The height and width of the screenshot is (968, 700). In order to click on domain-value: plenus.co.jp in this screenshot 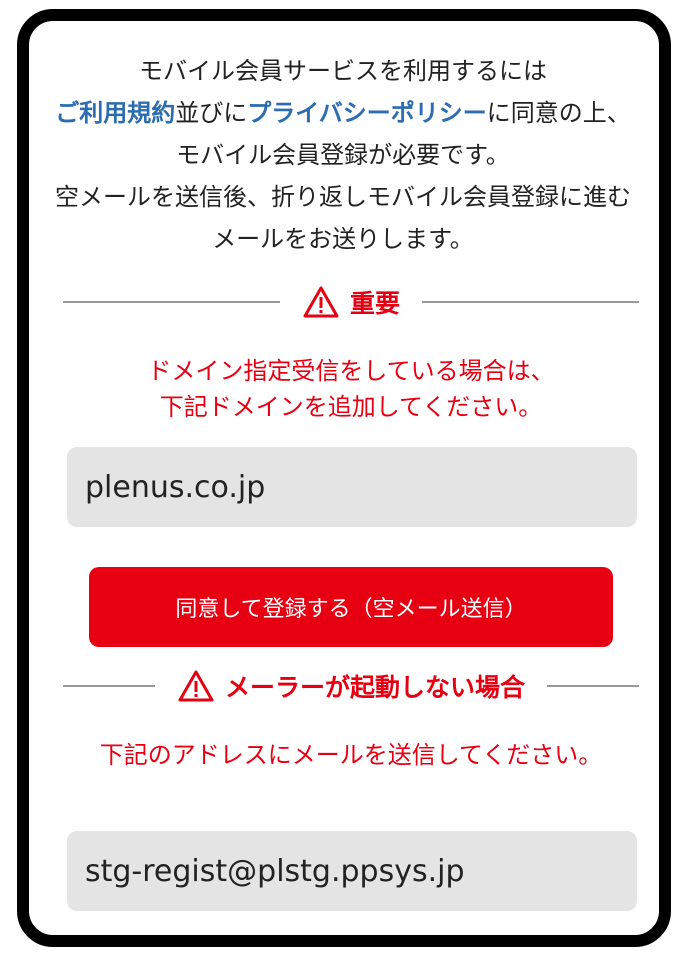, I will do `click(175, 487)`.